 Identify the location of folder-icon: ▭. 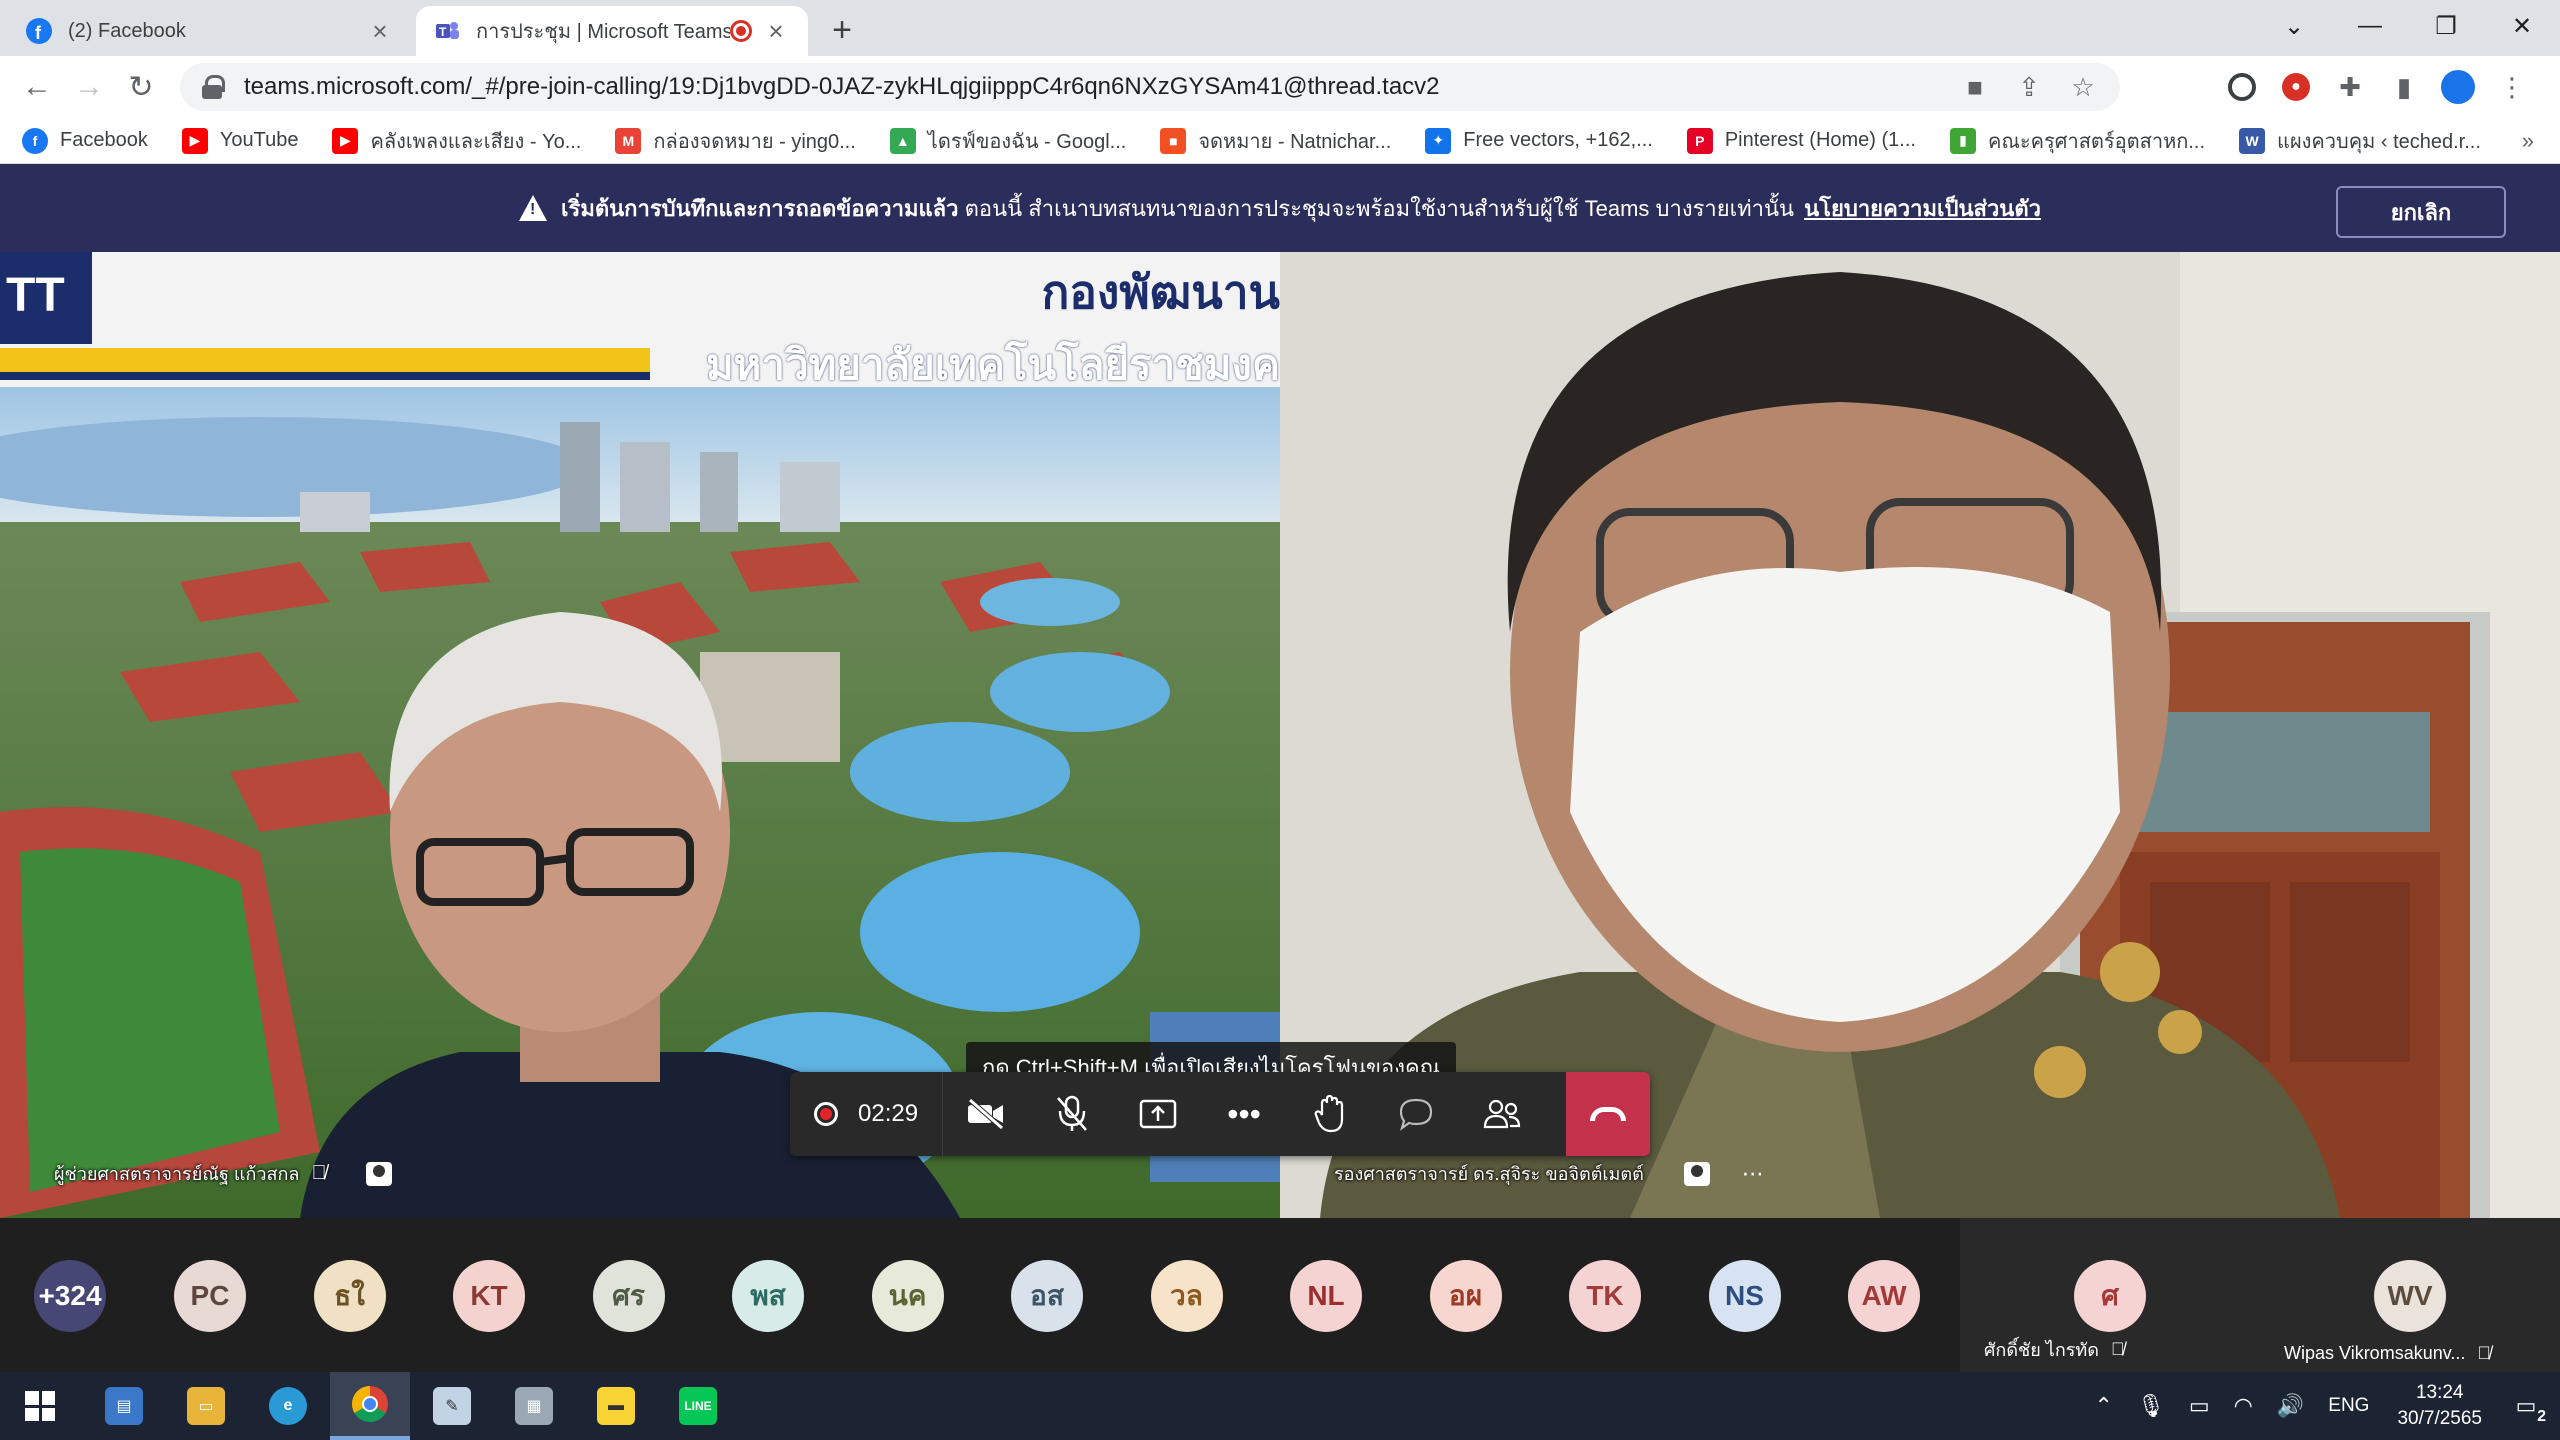
(206, 1406).